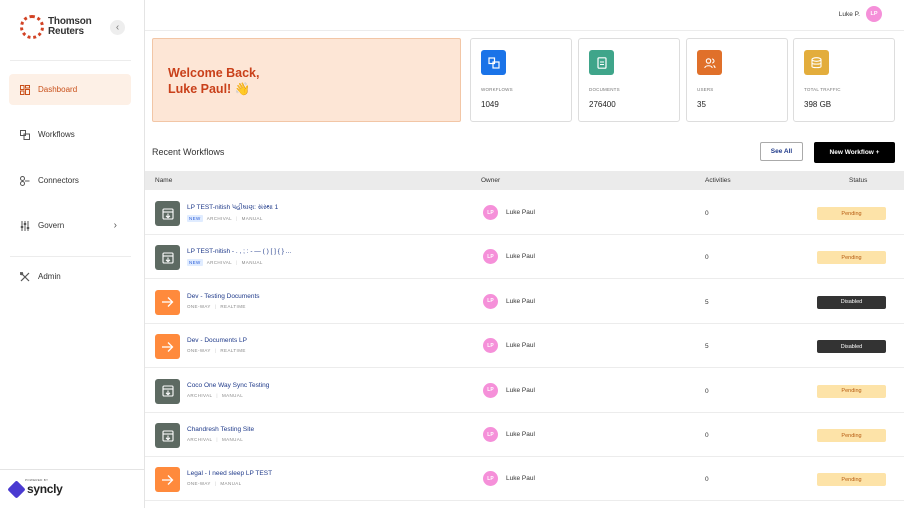  I want to click on sidebar-item-label: Dashboard, so click(58, 89).